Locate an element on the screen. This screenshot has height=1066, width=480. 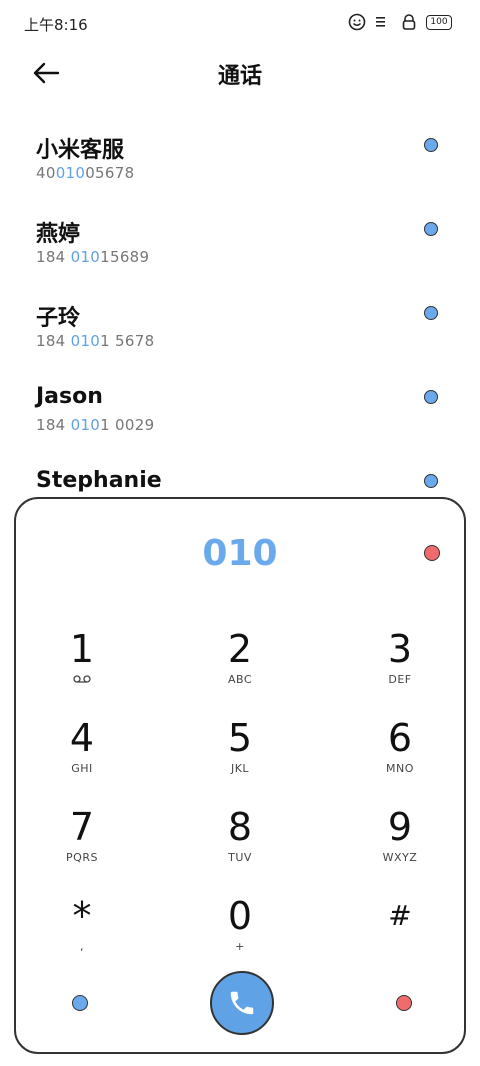
contact-name: 小米客服 is located at coordinates (80, 150).